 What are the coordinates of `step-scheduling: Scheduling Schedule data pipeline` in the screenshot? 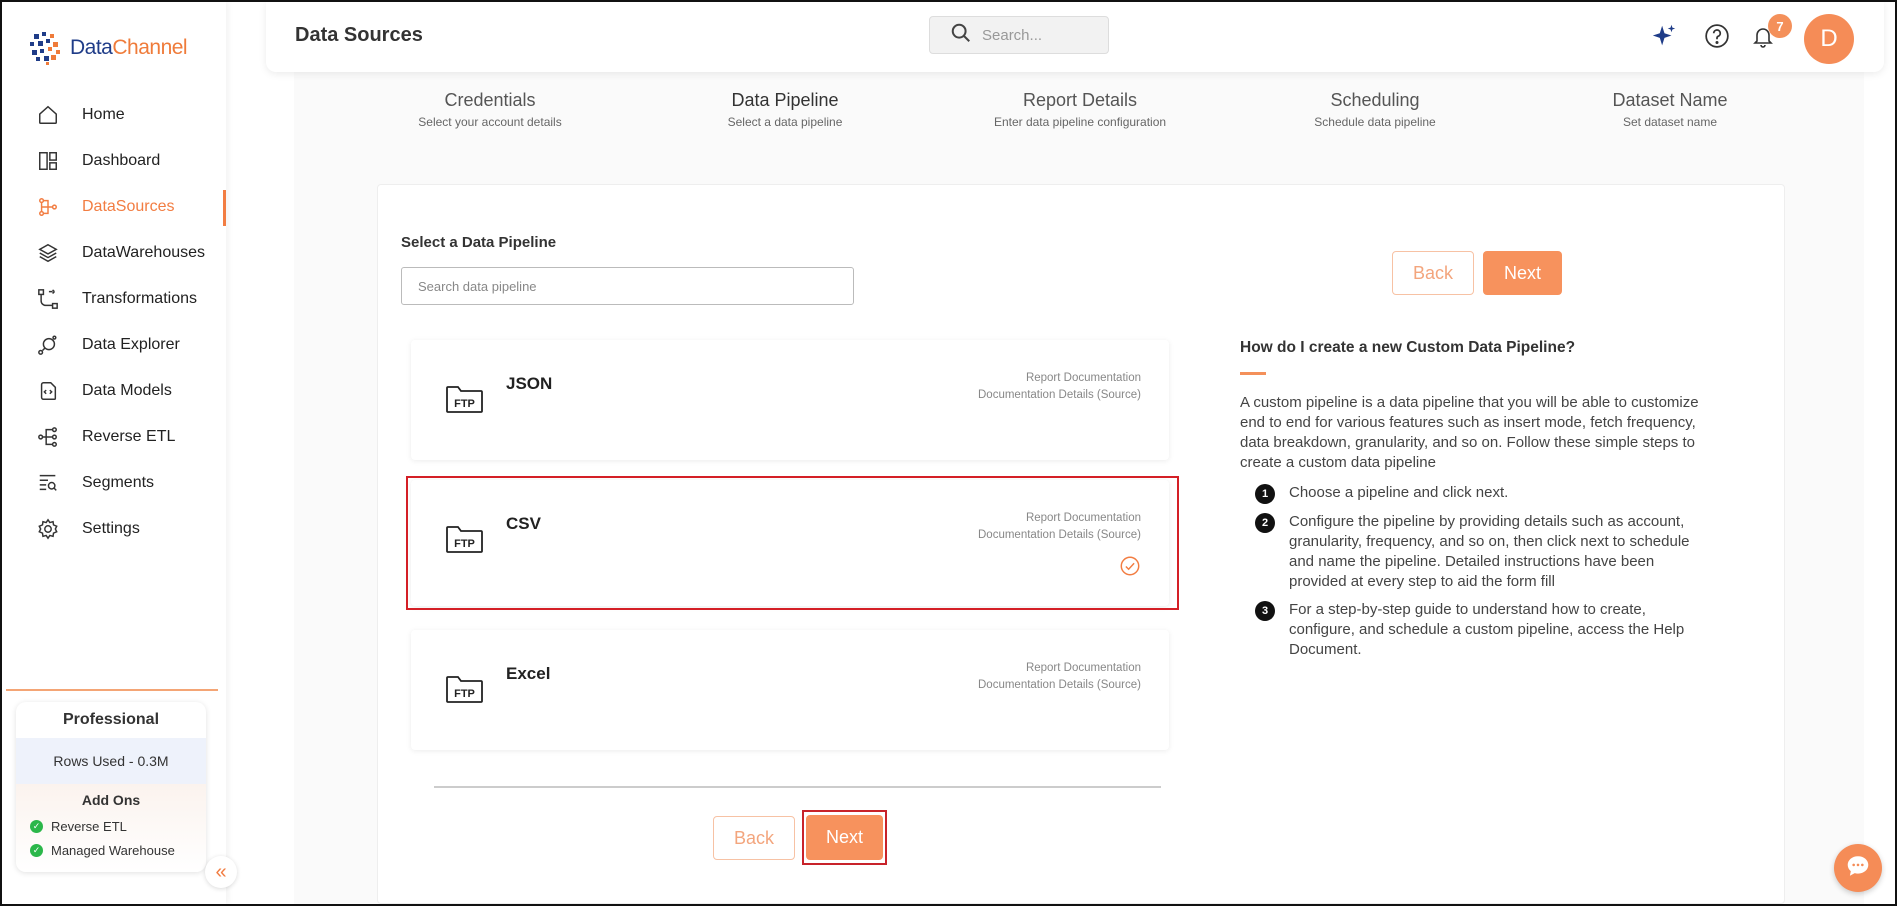 It's located at (1375, 109).